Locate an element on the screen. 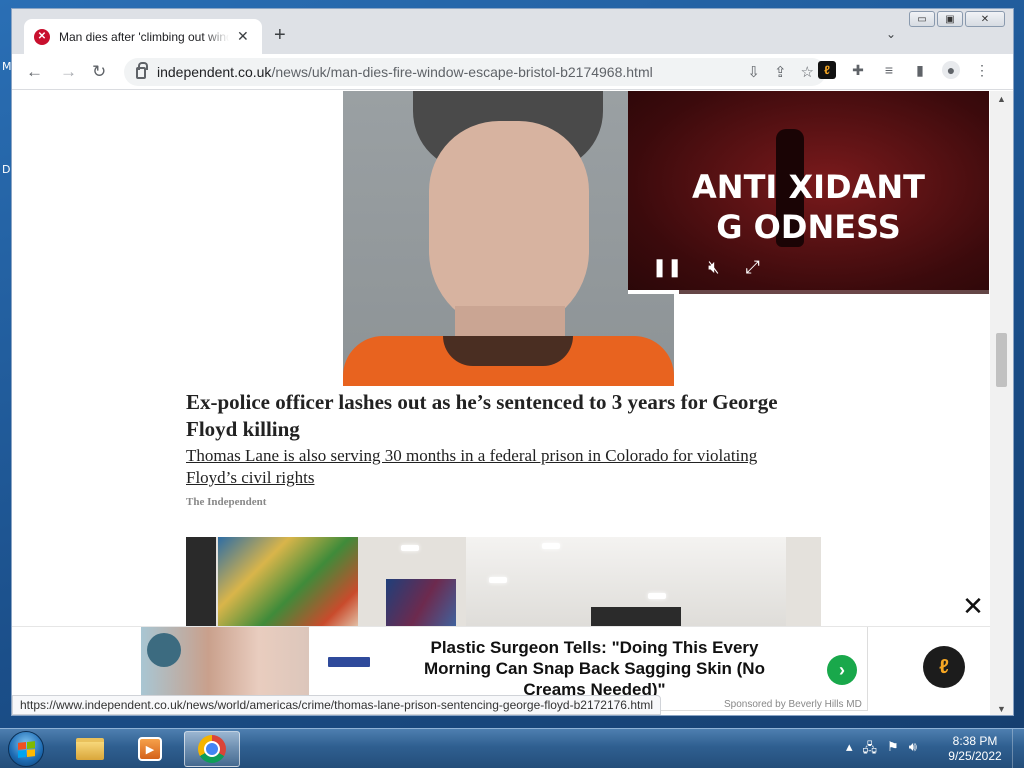 The height and width of the screenshot is (768, 1024). tab-search-chevron-icon: ⌄ is located at coordinates (891, 34).